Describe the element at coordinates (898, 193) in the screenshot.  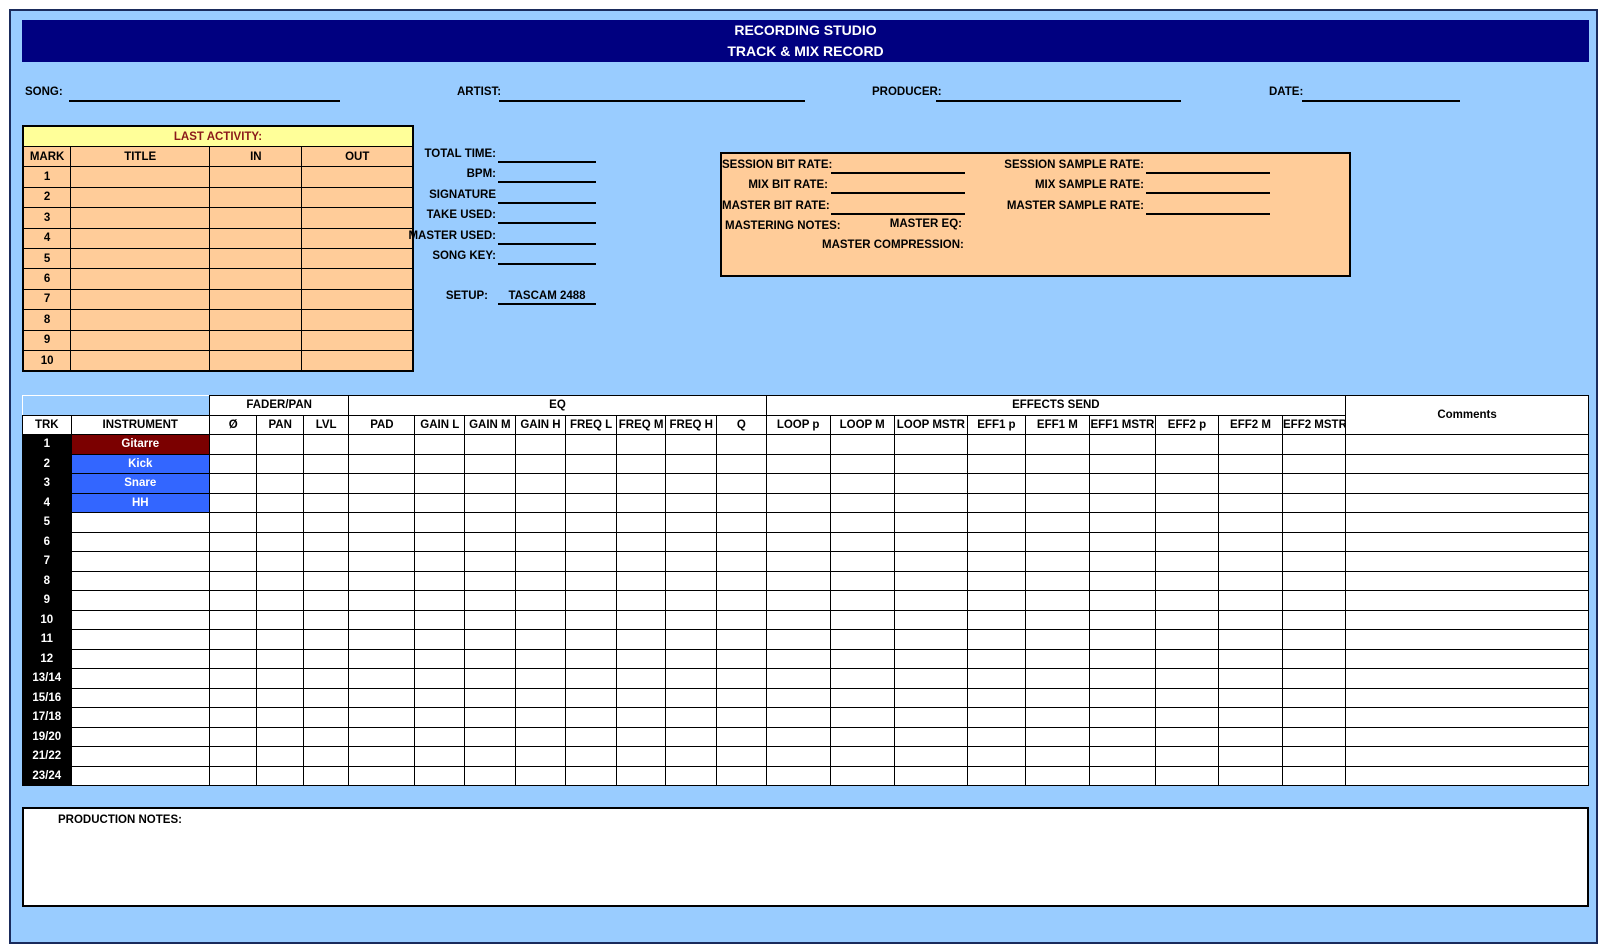
I see `mix-bit-rate-field` at that location.